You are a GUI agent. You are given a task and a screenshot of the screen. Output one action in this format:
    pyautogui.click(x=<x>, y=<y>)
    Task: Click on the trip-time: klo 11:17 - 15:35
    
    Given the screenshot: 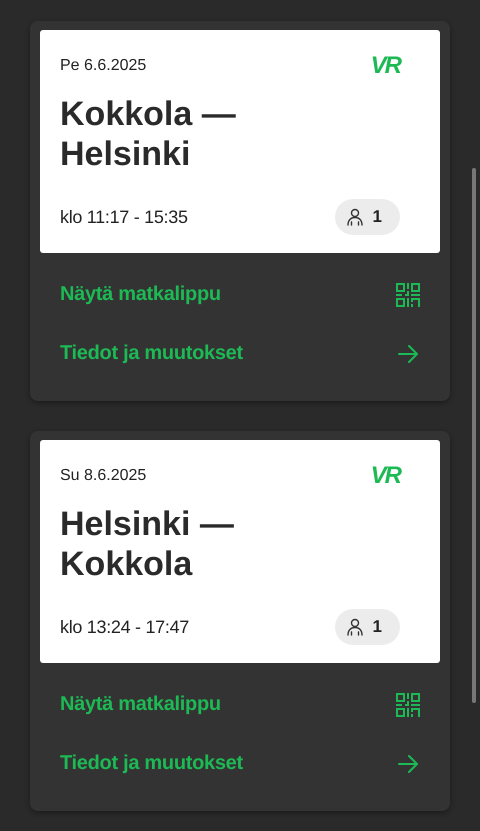 What is the action you would take?
    pyautogui.click(x=124, y=217)
    